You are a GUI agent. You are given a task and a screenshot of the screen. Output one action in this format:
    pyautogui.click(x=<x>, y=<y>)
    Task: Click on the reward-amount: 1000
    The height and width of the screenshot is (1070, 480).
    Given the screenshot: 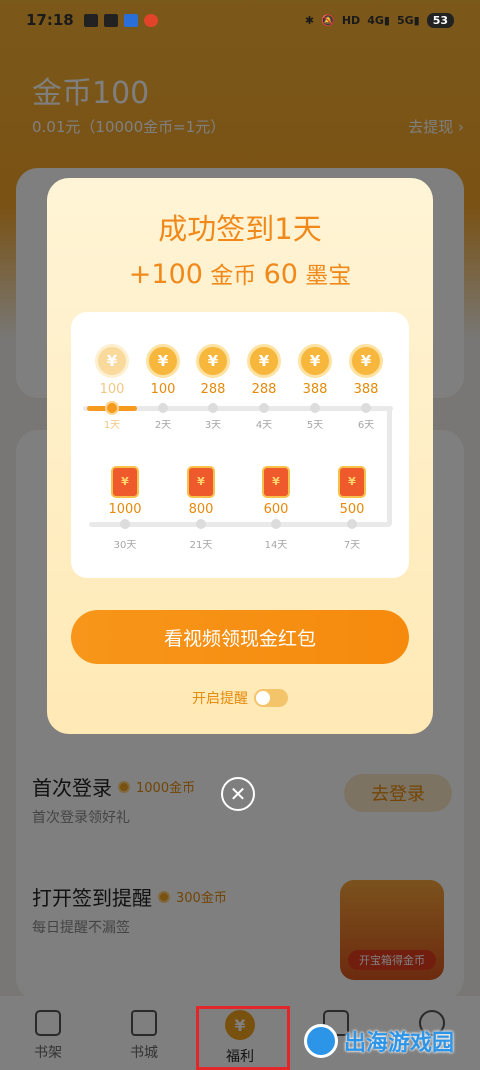 What is the action you would take?
    pyautogui.click(x=125, y=509)
    